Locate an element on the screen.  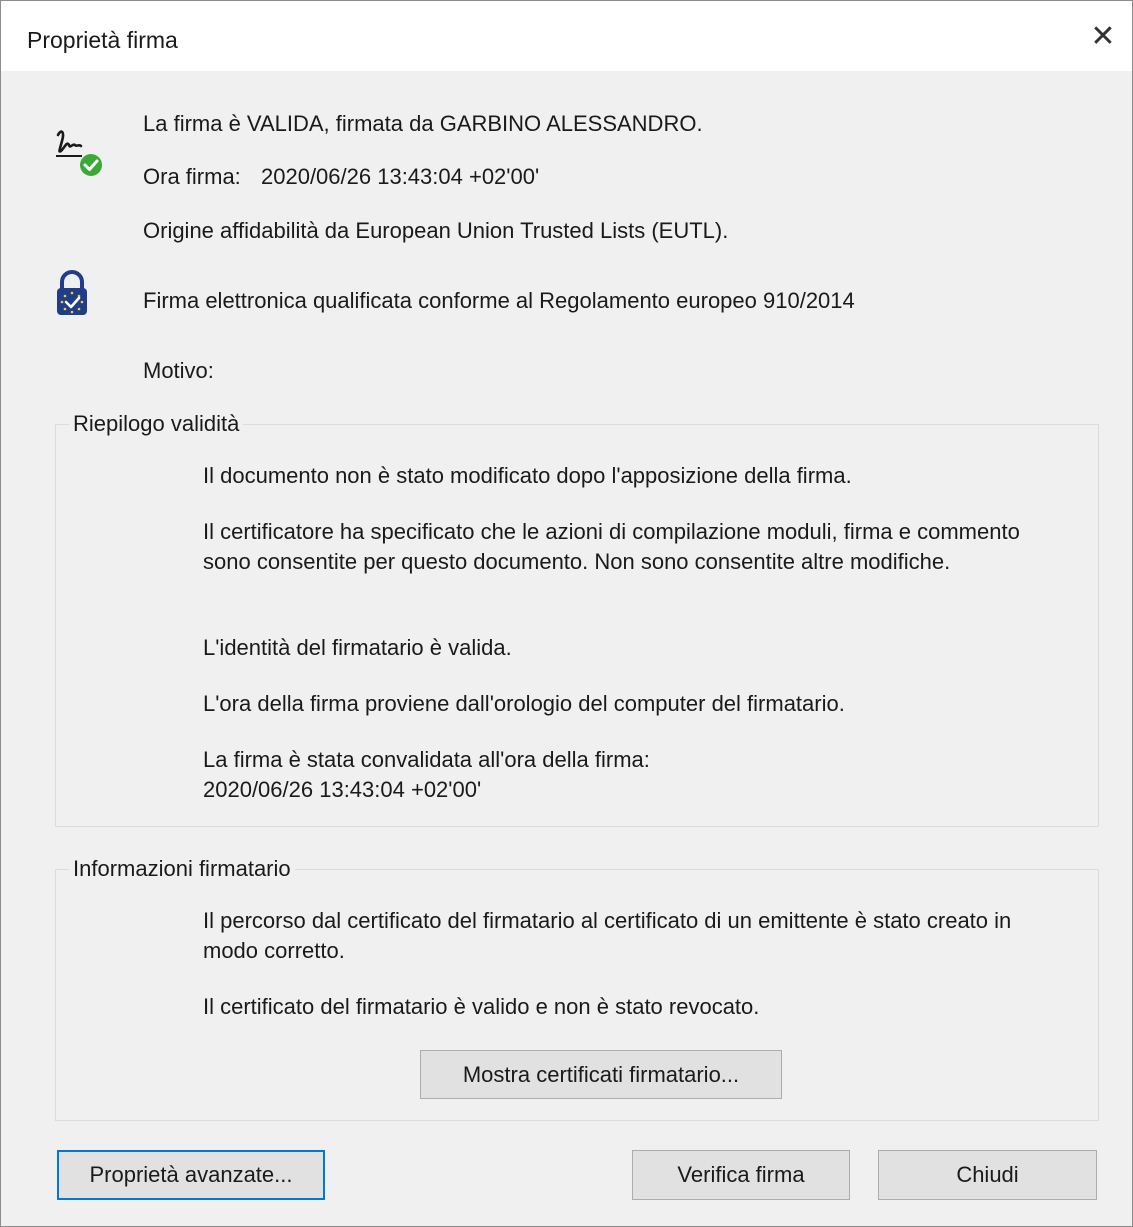
signature-valid-icon is located at coordinates (79, 153).